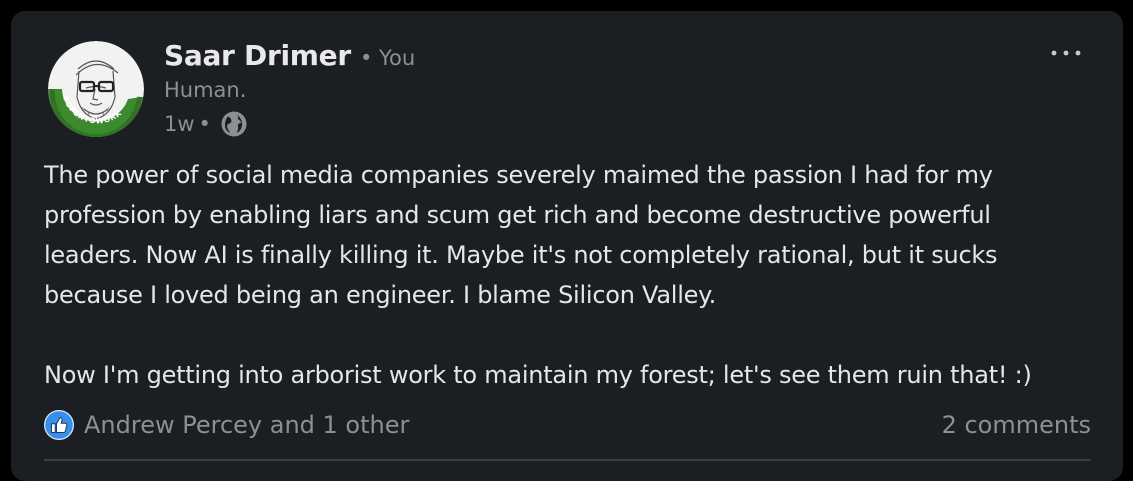 The image size is (1133, 481). I want to click on reactions-text: Andrew Percey and 1 other, so click(247, 425).